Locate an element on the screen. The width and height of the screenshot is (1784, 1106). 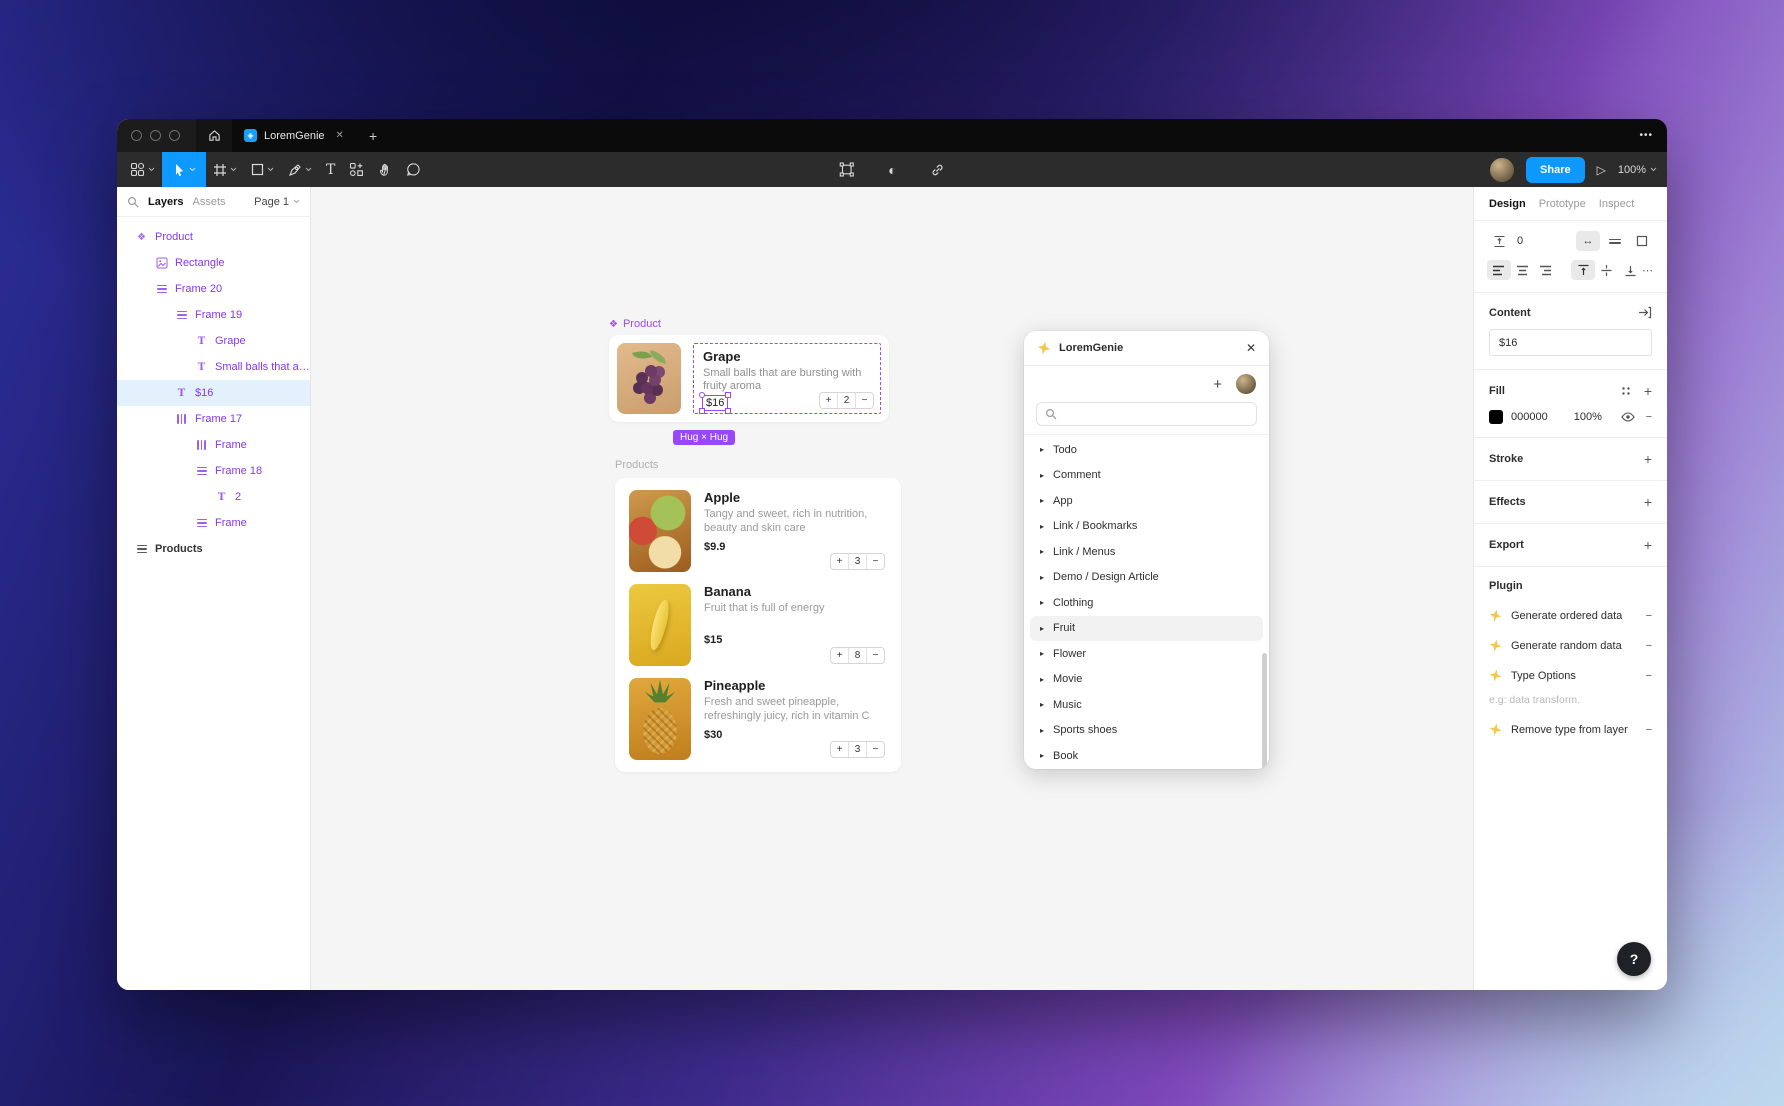
fill-color-swatch is located at coordinates (1496, 417).